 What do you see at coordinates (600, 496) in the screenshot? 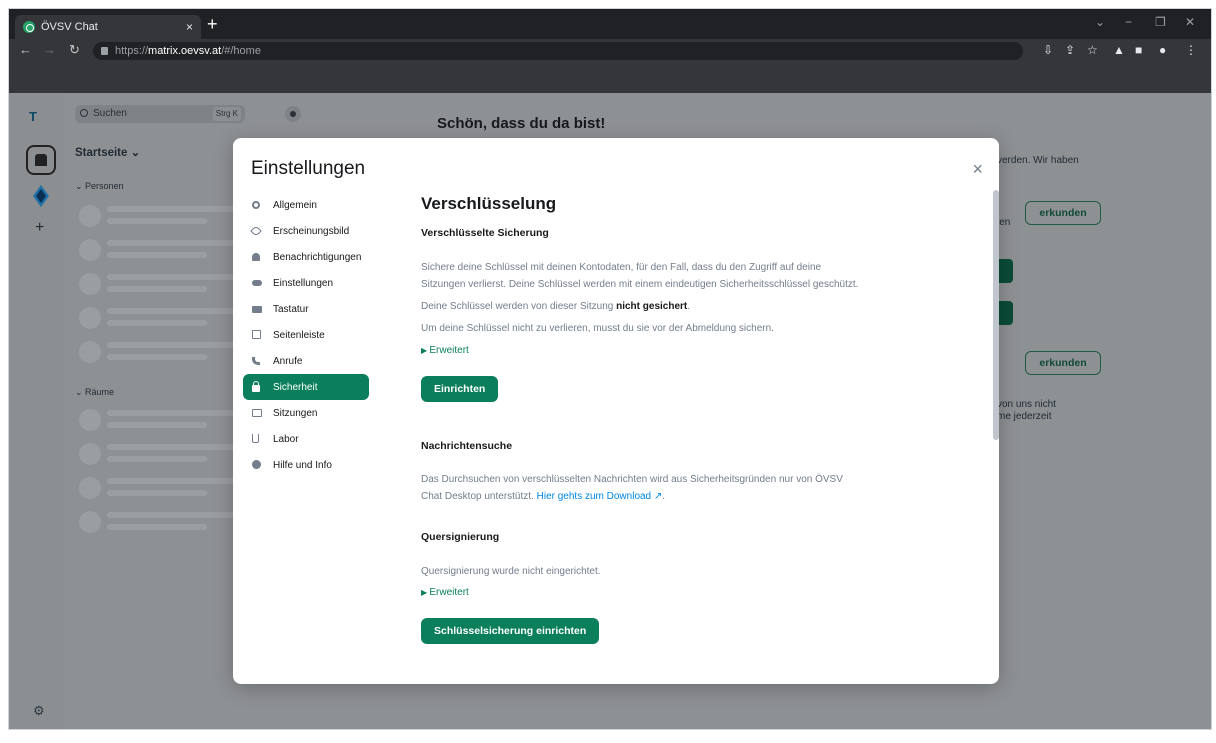
I see `download-link: Hier gehts zum Download ↗` at bounding box center [600, 496].